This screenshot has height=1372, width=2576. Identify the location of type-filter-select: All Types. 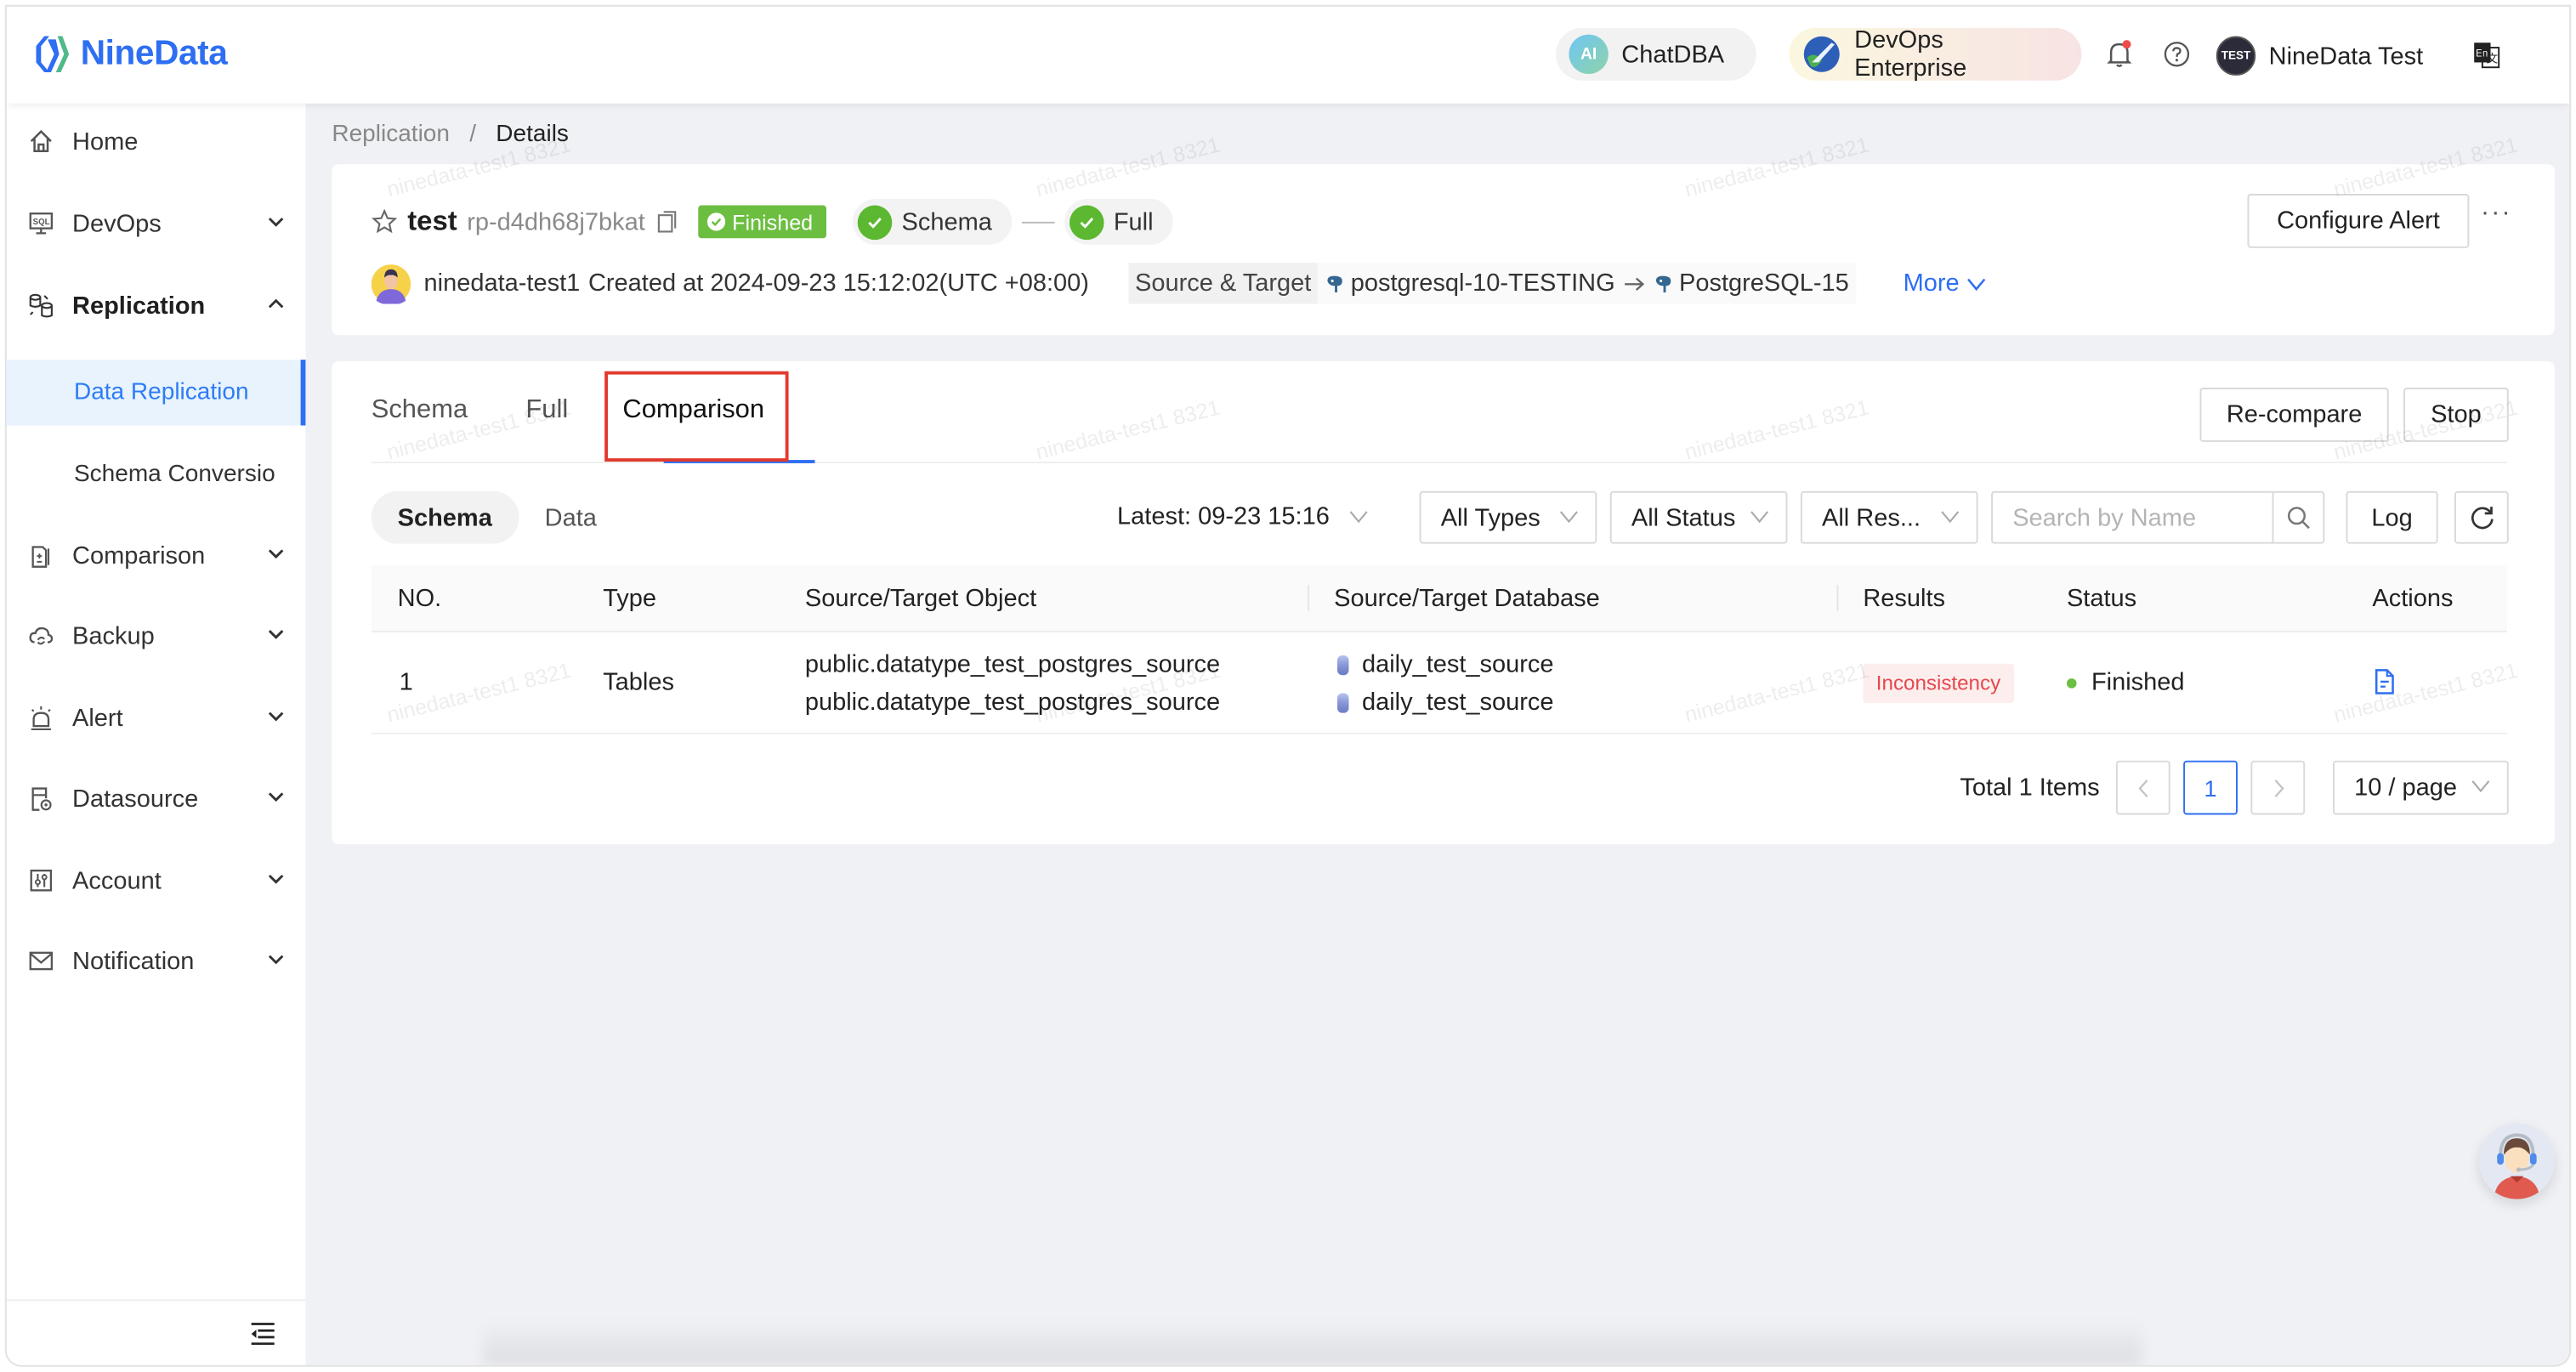
(1508, 517).